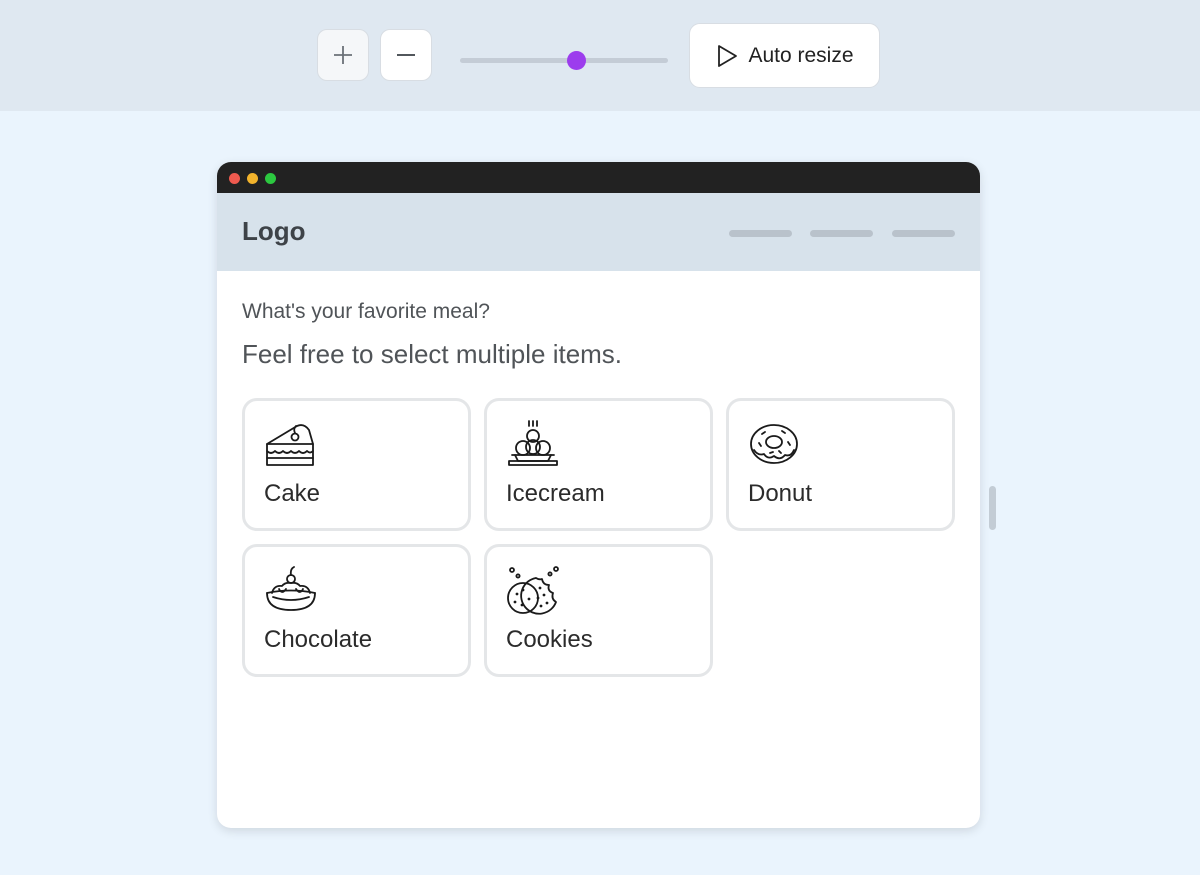 This screenshot has width=1200, height=875. I want to click on size-slider, so click(564, 60).